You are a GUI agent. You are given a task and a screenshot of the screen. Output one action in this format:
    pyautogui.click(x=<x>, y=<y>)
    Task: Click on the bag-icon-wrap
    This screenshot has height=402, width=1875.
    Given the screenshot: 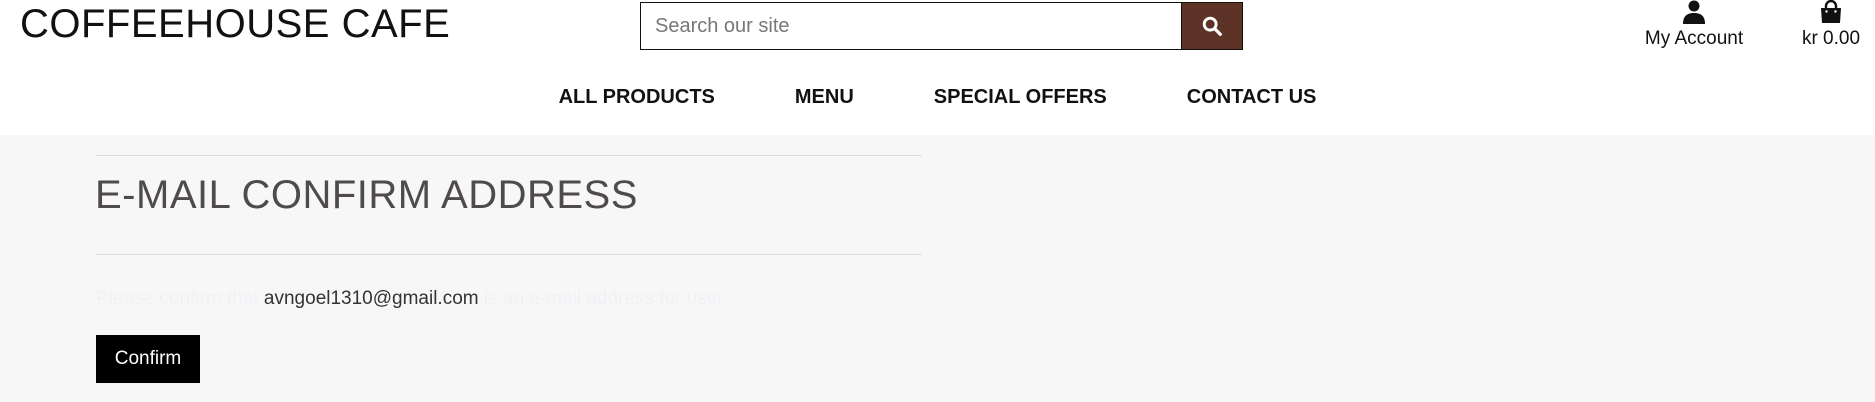 What is the action you would take?
    pyautogui.click(x=1831, y=13)
    